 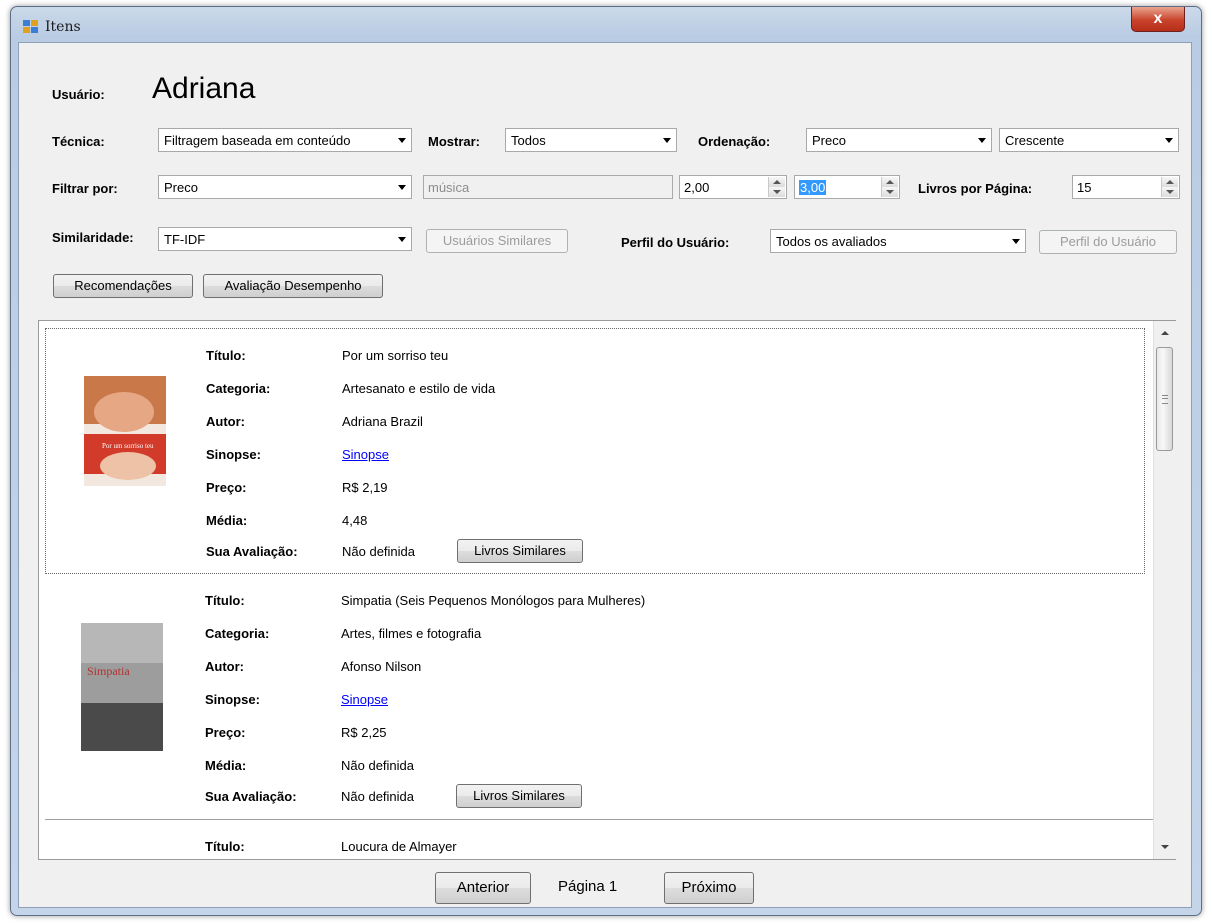 What do you see at coordinates (1165, 333) in the screenshot?
I see `scroll-up-icon` at bounding box center [1165, 333].